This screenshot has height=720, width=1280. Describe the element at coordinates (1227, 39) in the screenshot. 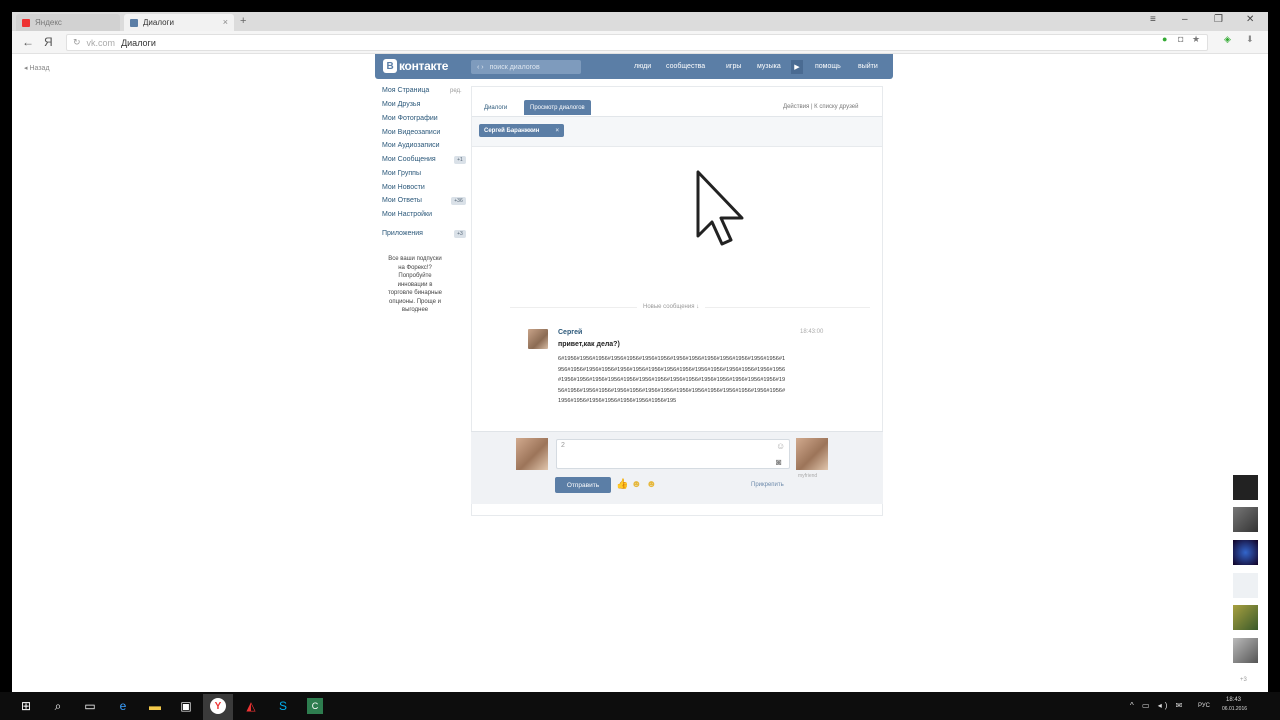

I see `extension-icon: ◈` at that location.